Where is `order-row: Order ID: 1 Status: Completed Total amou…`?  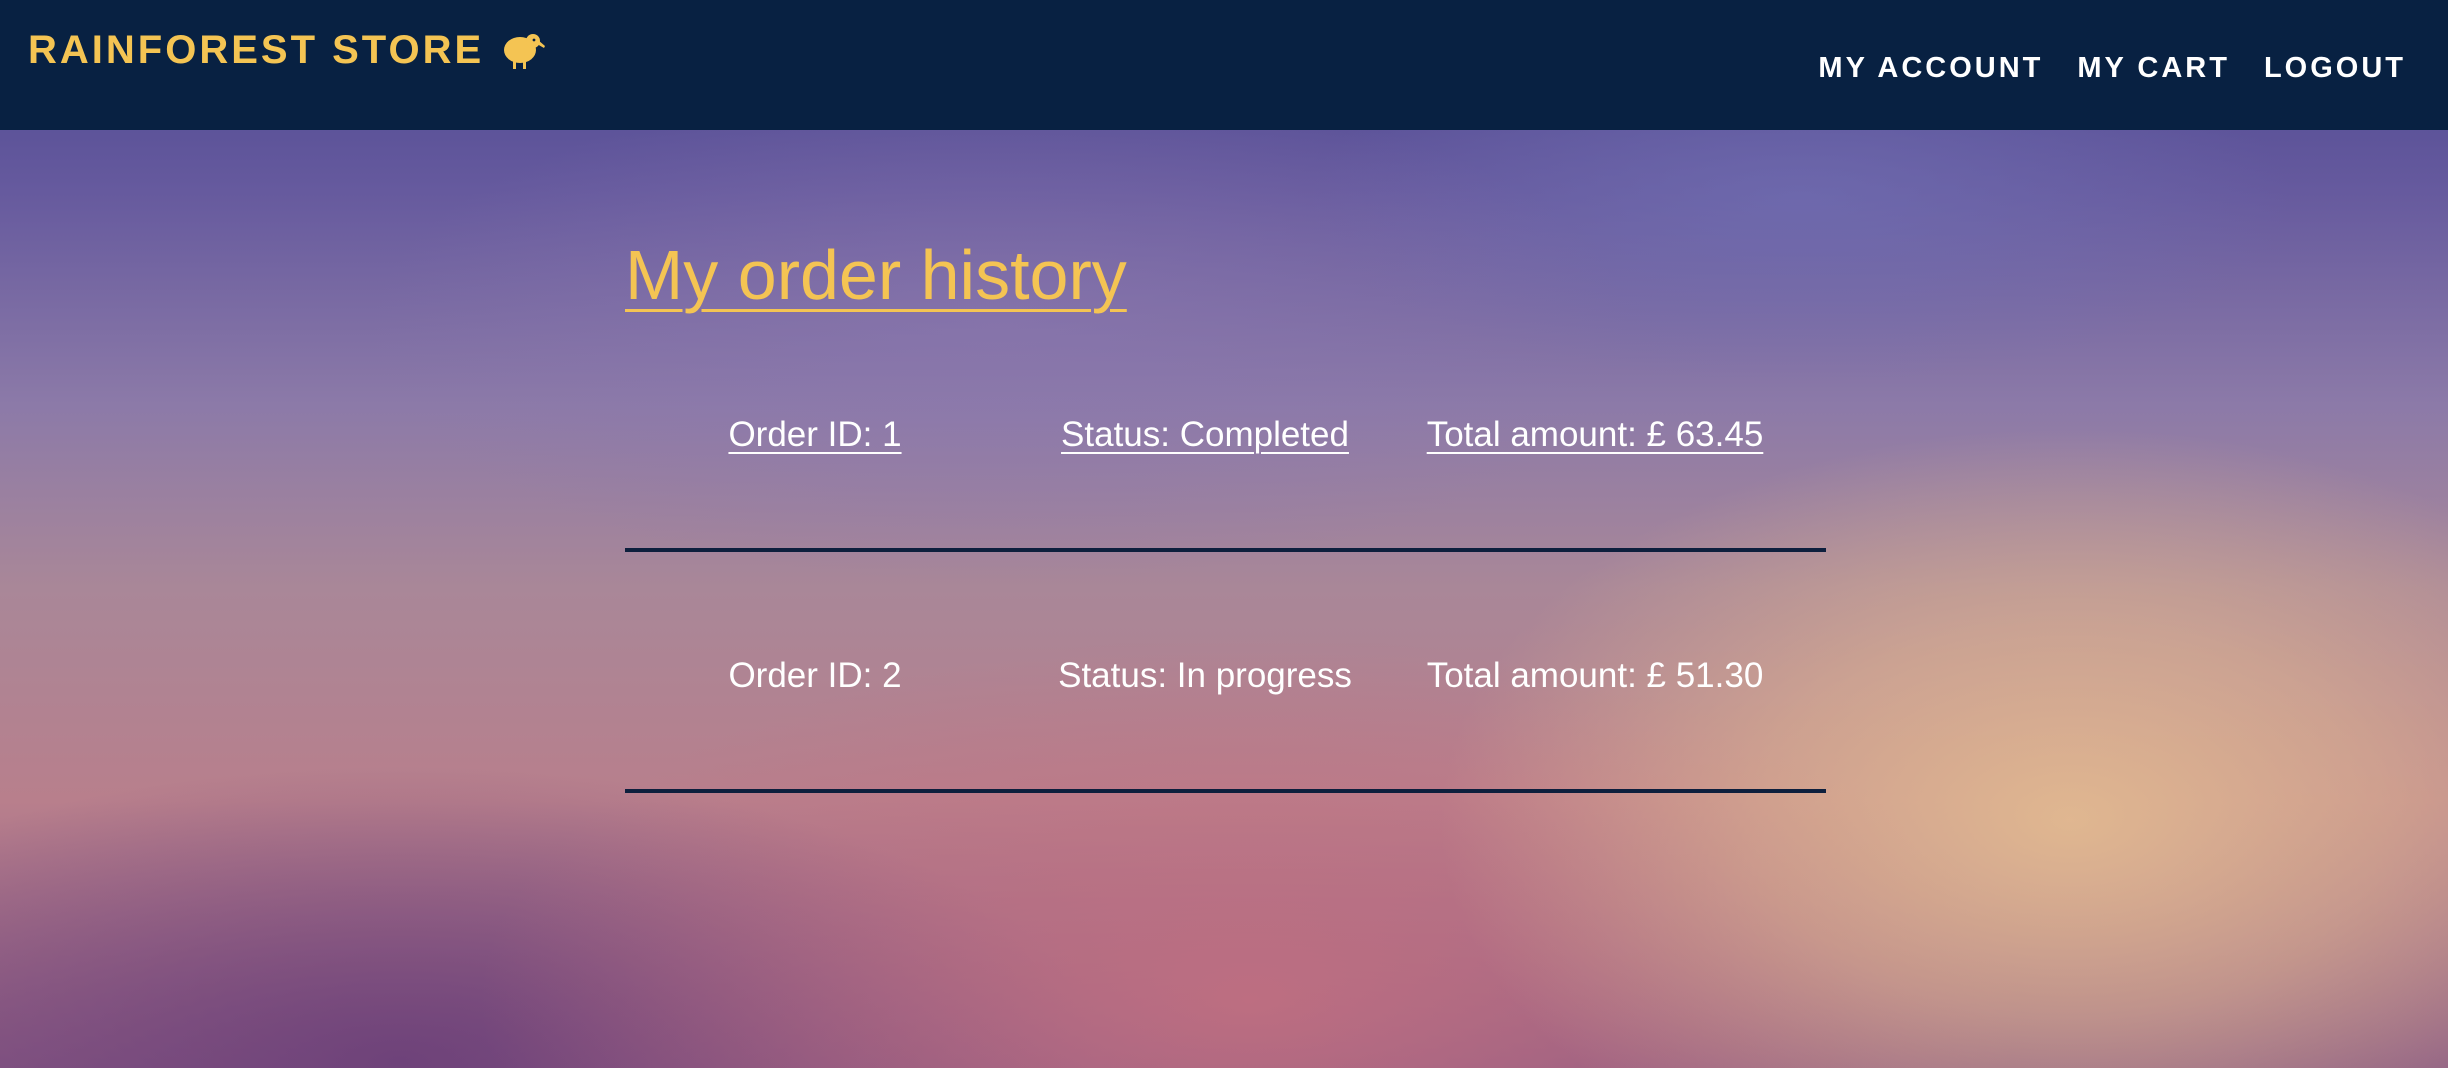
order-row: Order ID: 1 Status: Completed Total amou… is located at coordinates (1225, 502).